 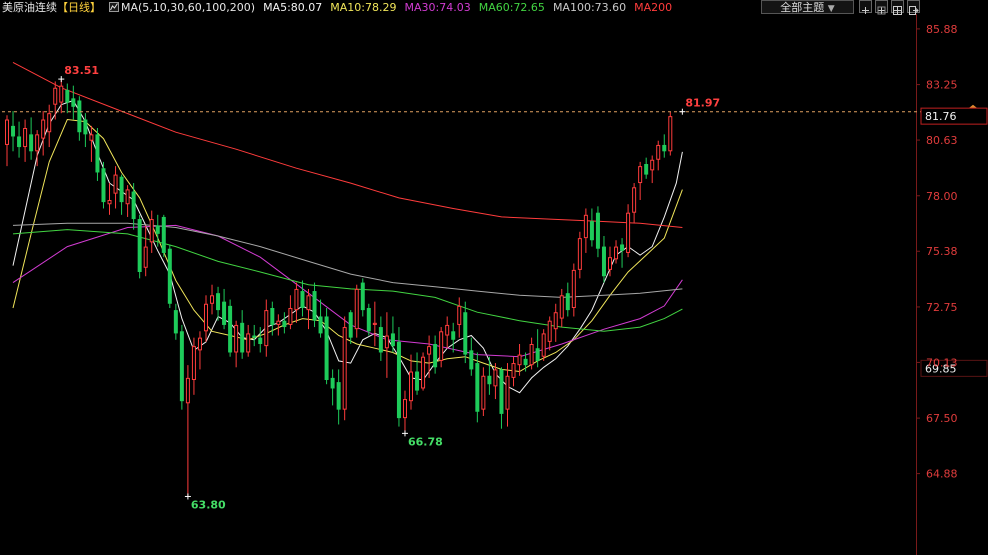 I want to click on y-tick-label: 64.88, so click(x=942, y=474).